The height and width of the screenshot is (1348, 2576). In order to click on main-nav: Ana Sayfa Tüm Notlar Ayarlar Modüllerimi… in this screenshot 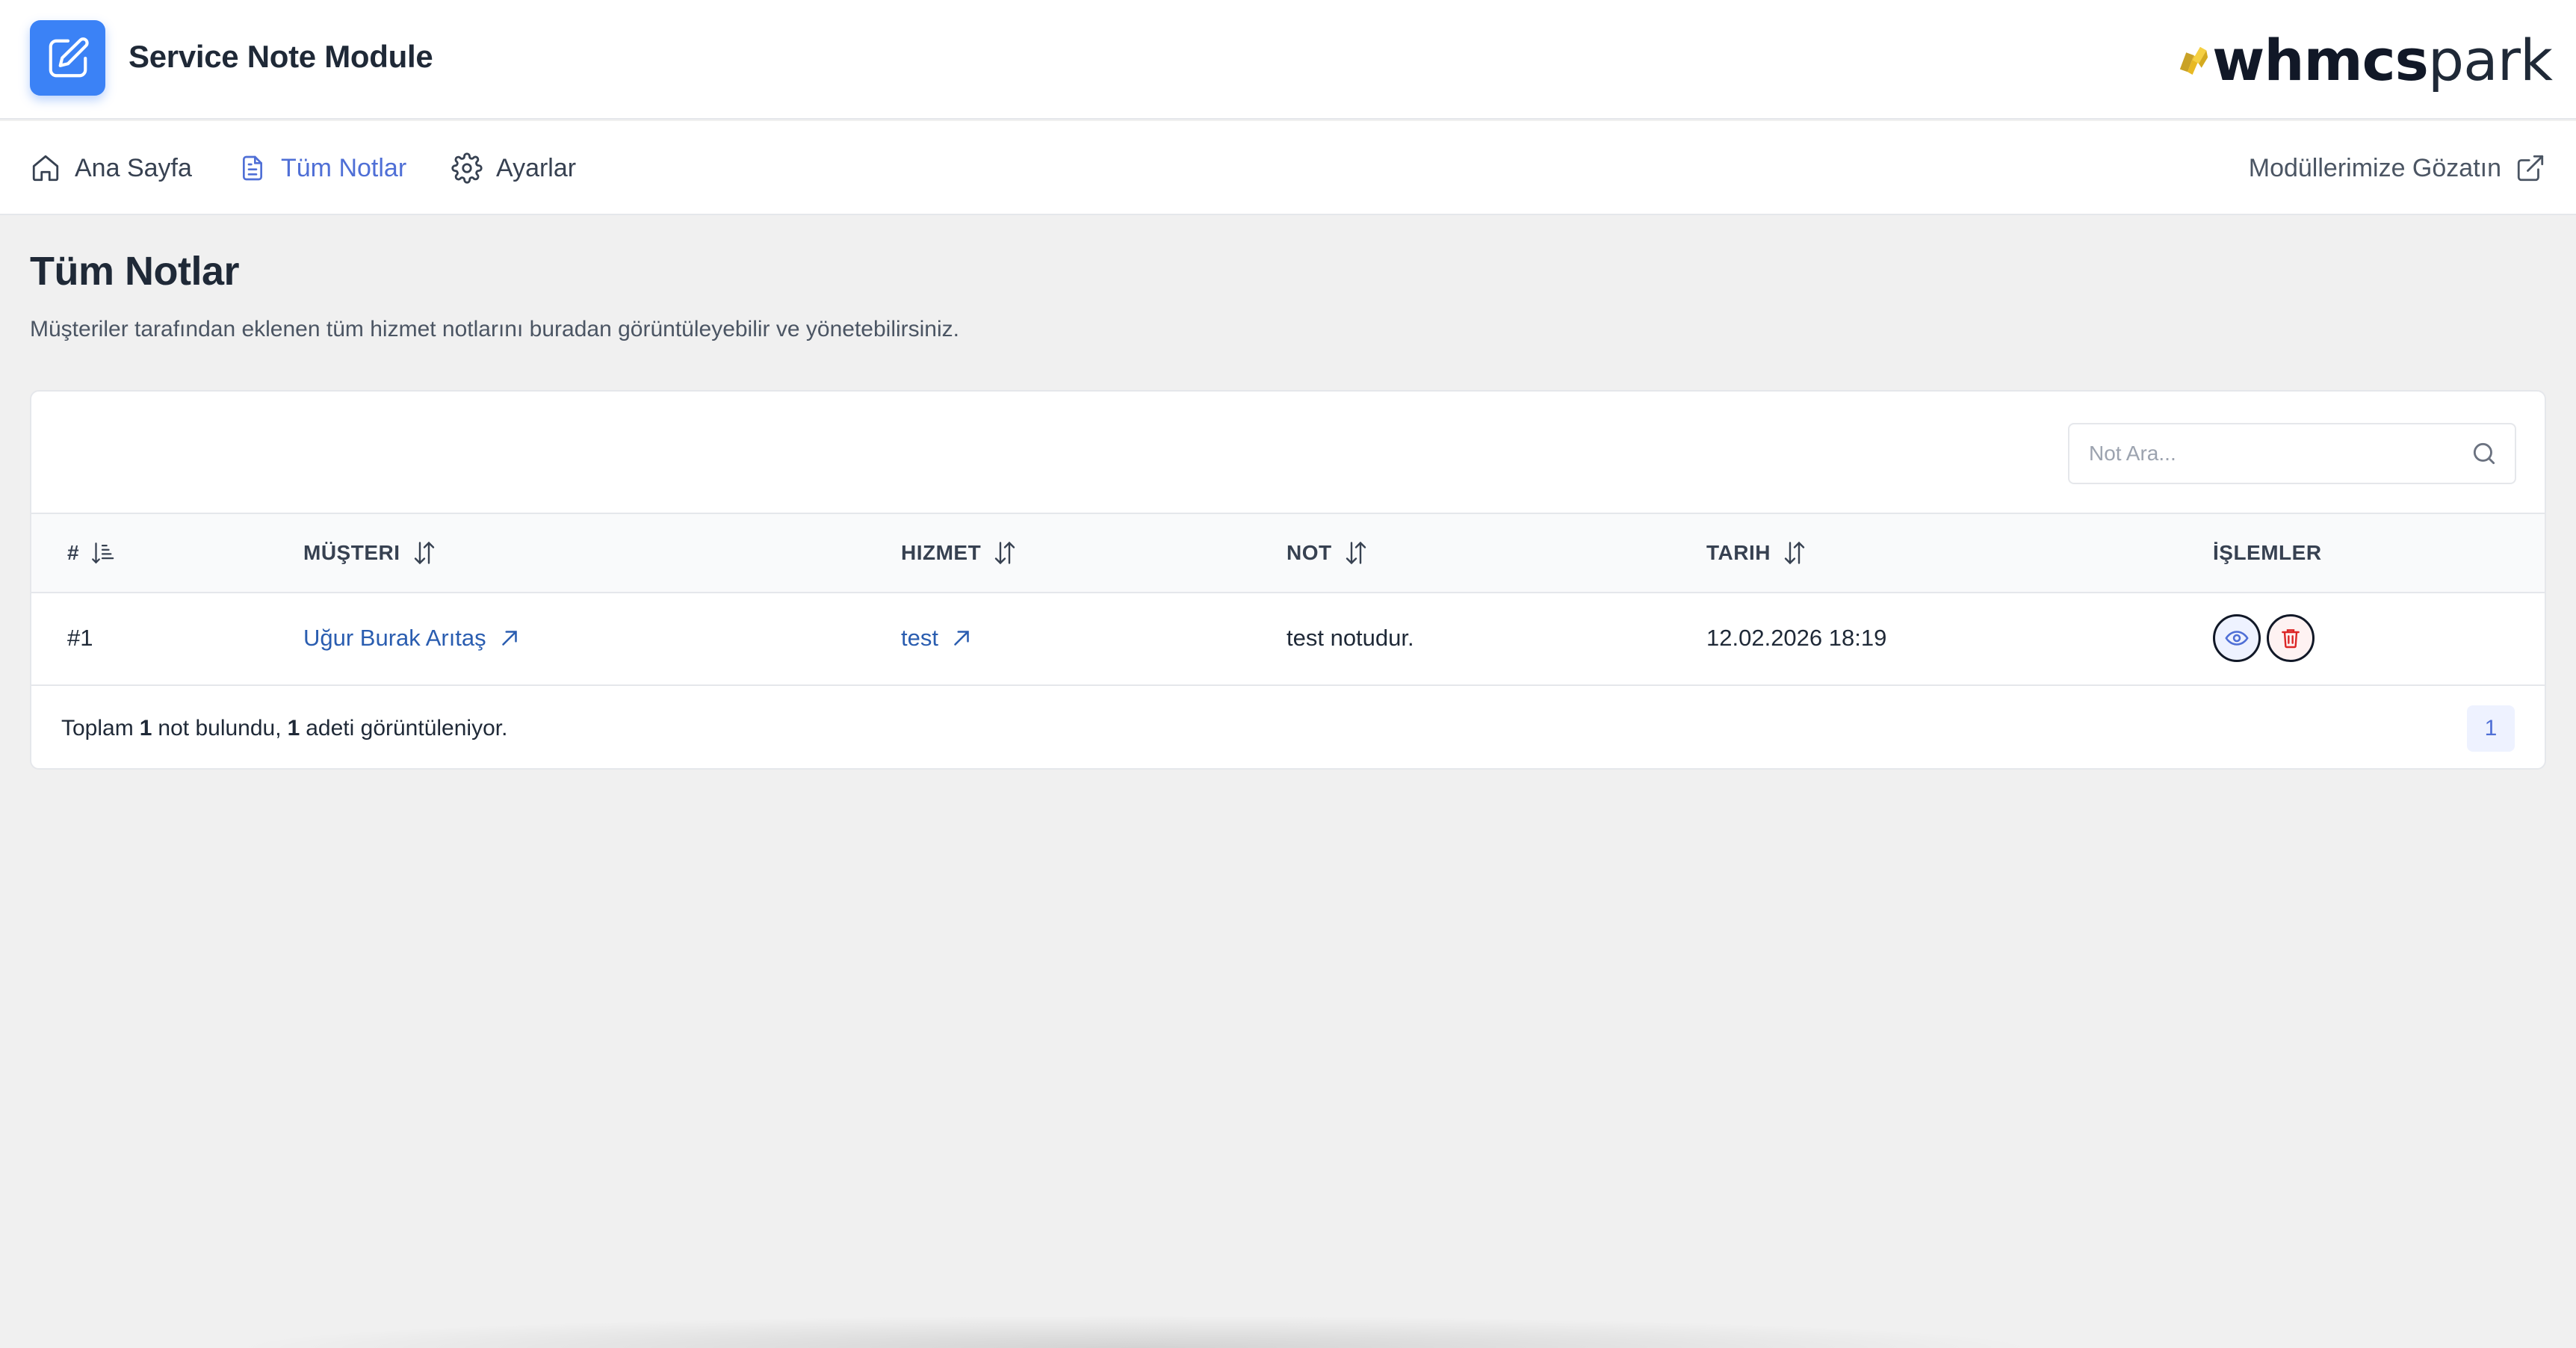, I will do `click(1288, 168)`.